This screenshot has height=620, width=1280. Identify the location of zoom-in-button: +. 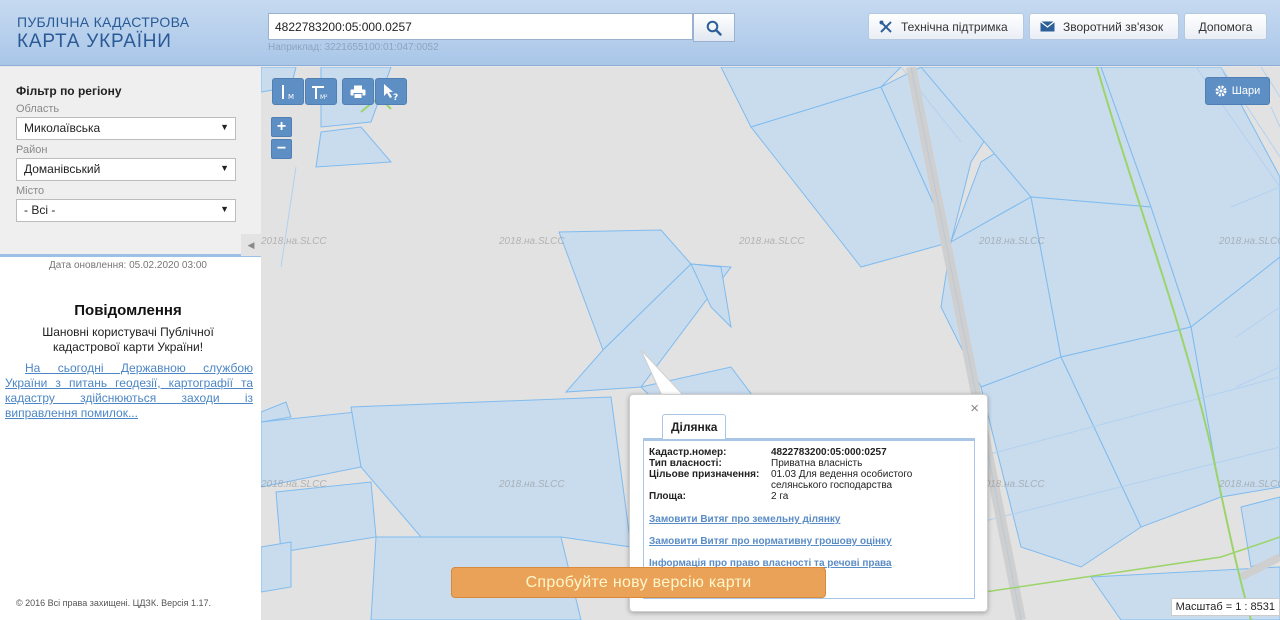
(281, 127).